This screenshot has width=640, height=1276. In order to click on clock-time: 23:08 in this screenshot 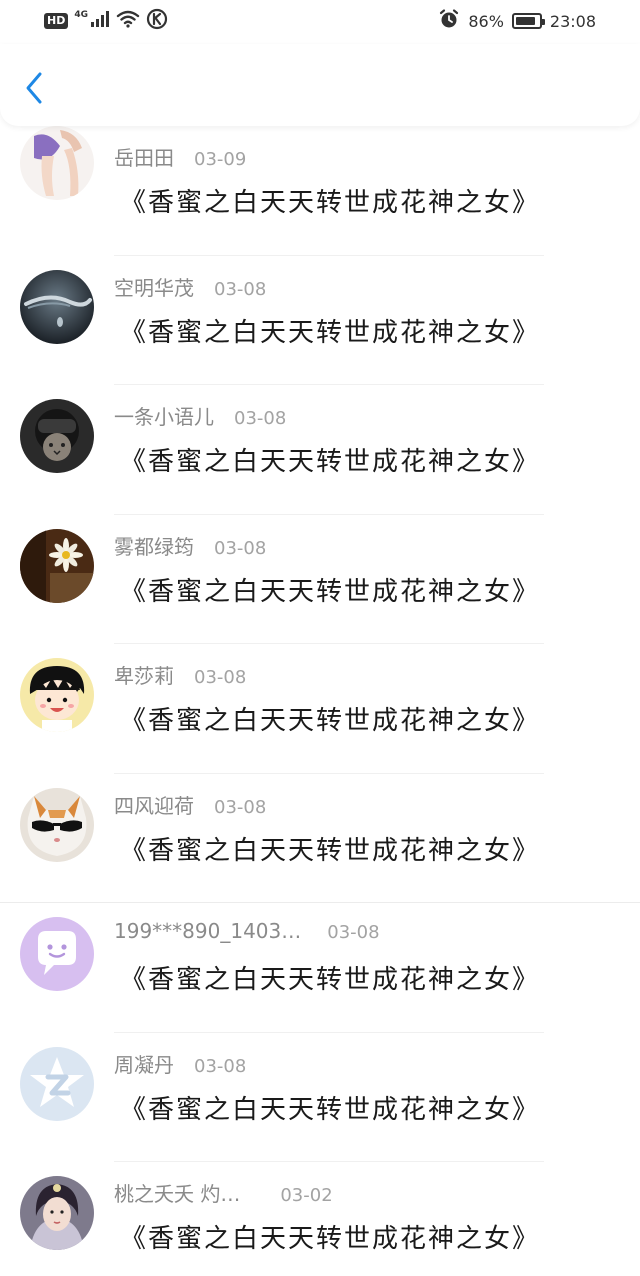, I will do `click(572, 21)`.